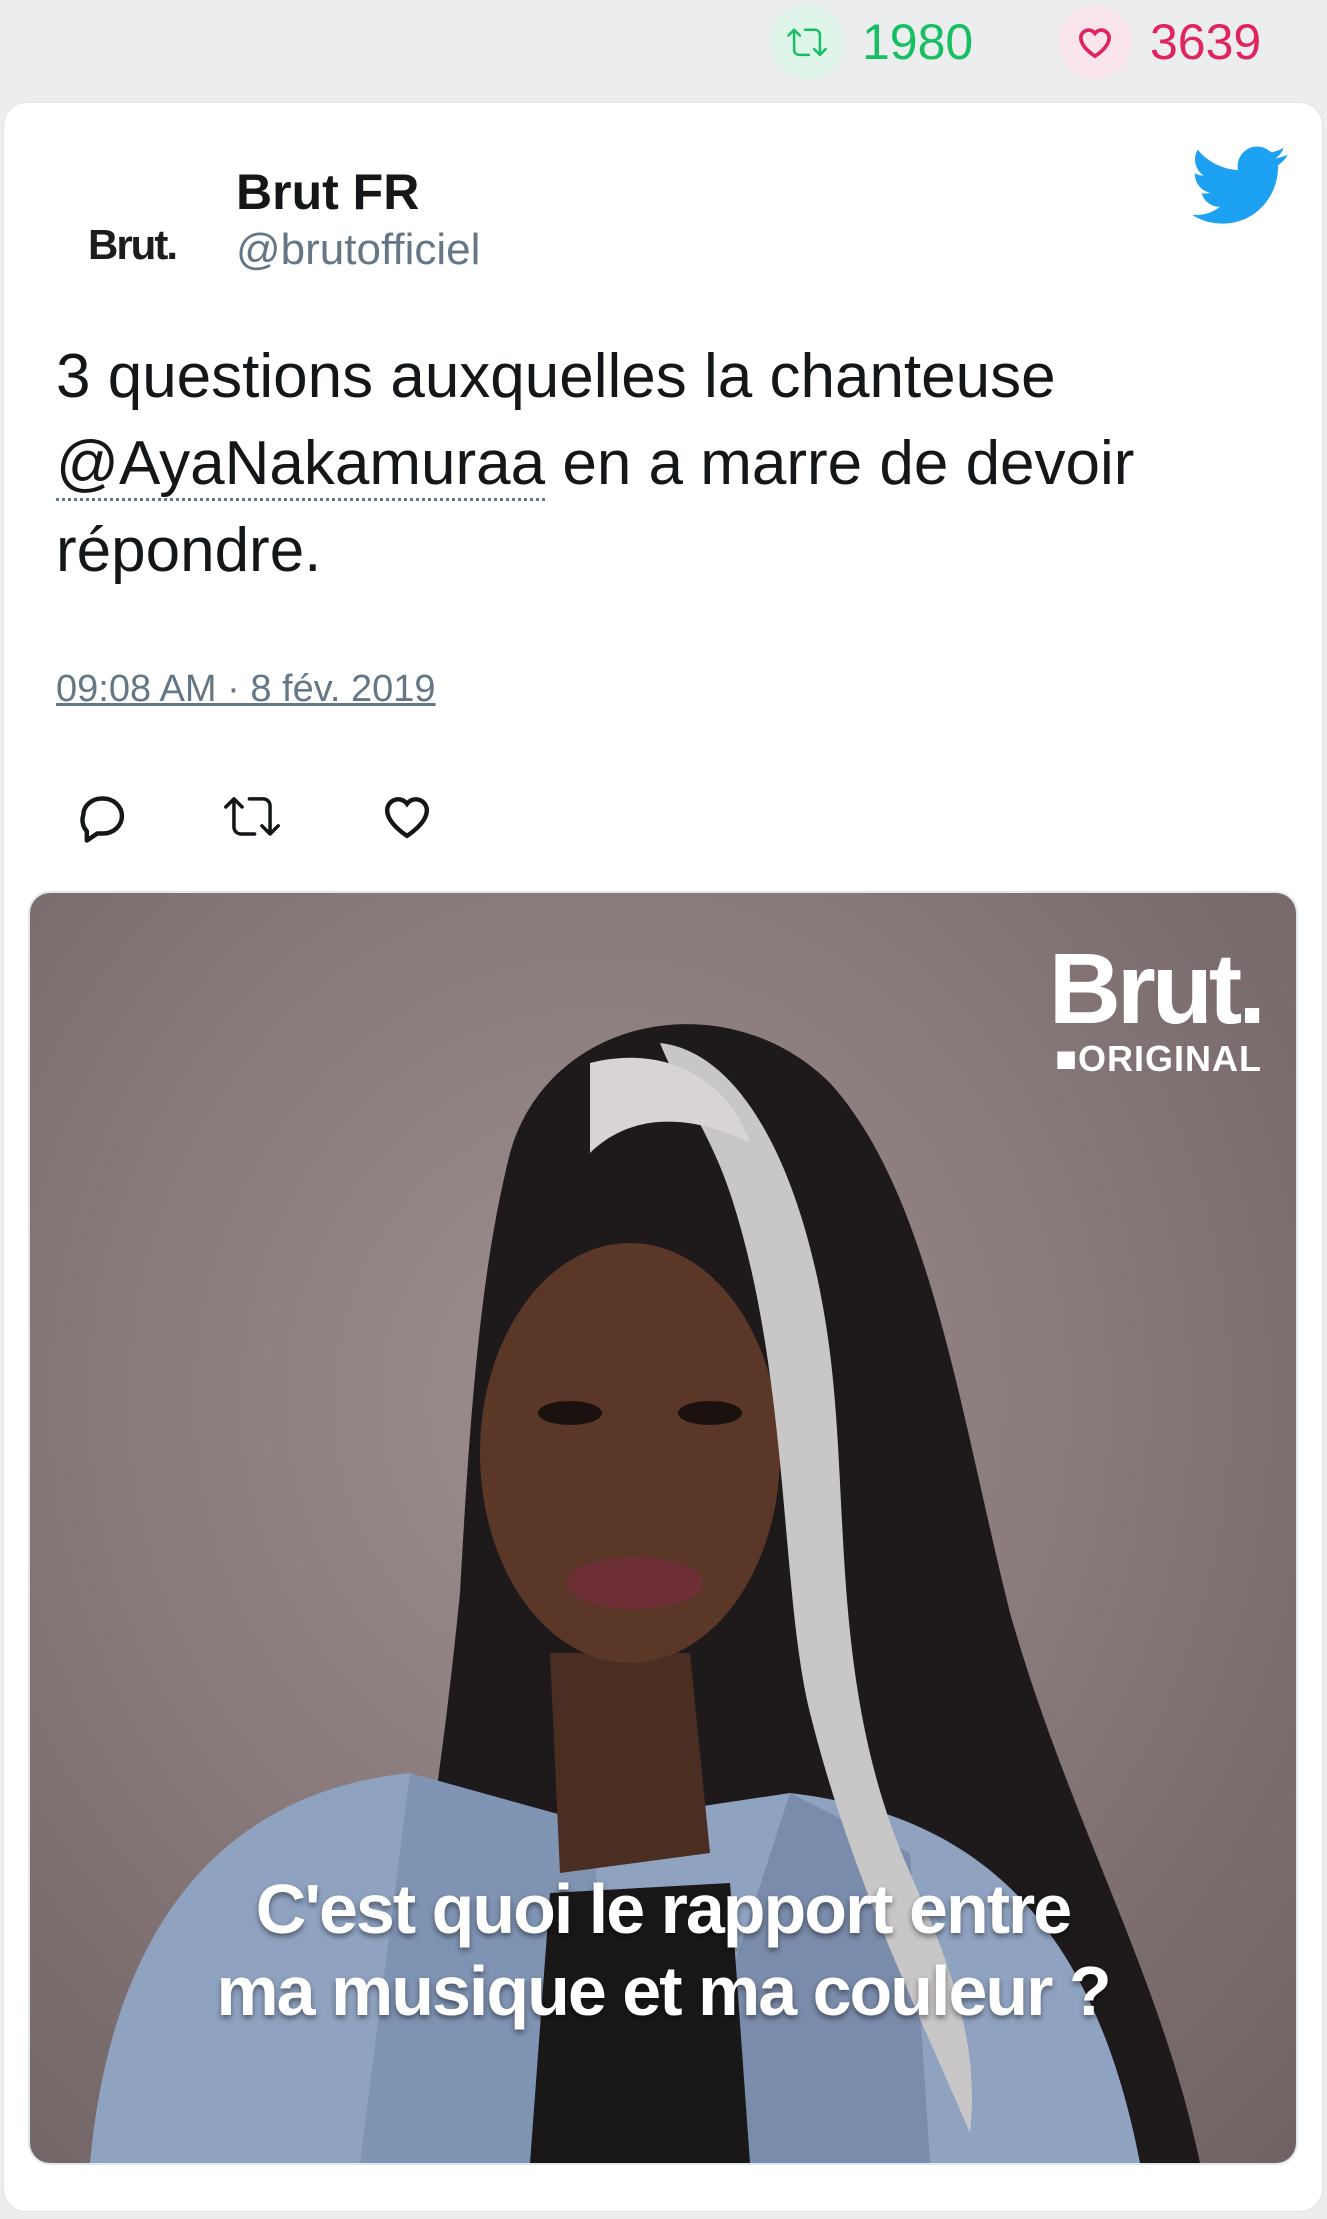 Image resolution: width=1327 pixels, height=2219 pixels. I want to click on brut-original-watermark: Brut. ■ORIGINAL, so click(1157, 1006).